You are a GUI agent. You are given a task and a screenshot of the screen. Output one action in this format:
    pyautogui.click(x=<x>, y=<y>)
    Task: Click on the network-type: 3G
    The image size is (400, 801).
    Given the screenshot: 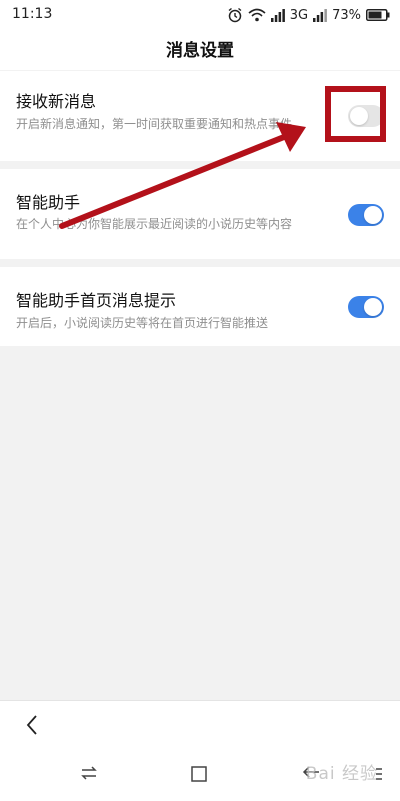 What is the action you would take?
    pyautogui.click(x=299, y=15)
    